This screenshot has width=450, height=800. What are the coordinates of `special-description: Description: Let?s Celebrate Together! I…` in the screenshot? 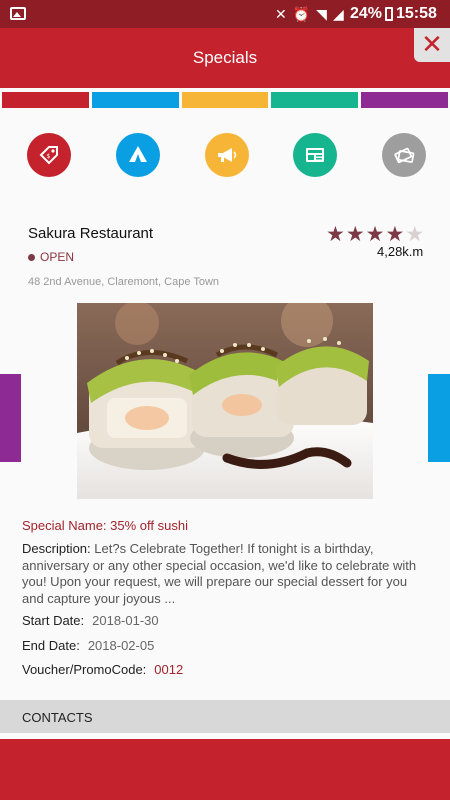 It's located at (227, 574).